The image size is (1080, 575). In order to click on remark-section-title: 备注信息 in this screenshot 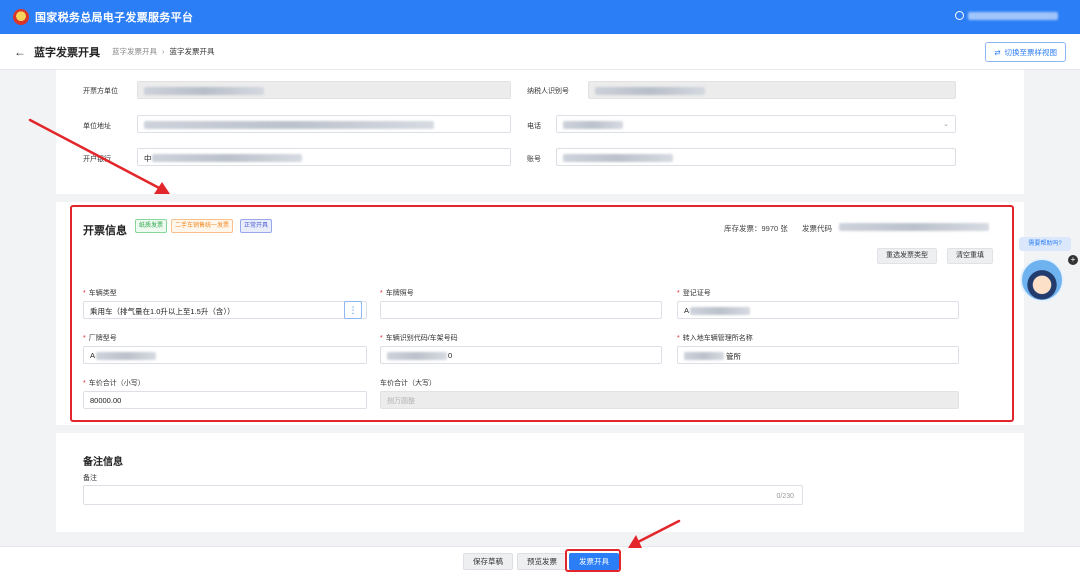, I will do `click(103, 462)`.